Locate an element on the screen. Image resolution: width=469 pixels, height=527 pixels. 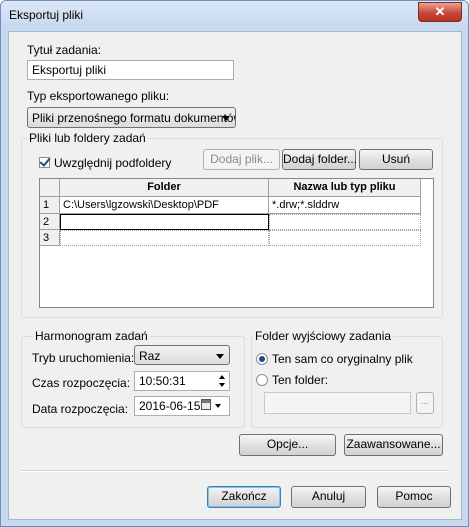
file-type-value: Pliki przenośnego formatu dokumentów is located at coordinates (134, 118).